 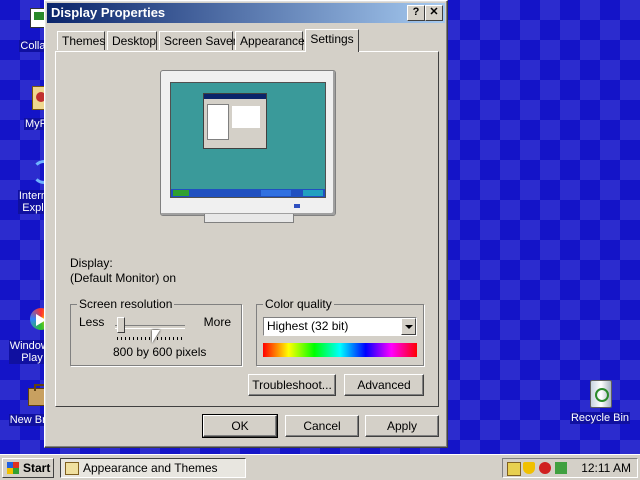 I want to click on color-spectrum-bar, so click(x=340, y=350).